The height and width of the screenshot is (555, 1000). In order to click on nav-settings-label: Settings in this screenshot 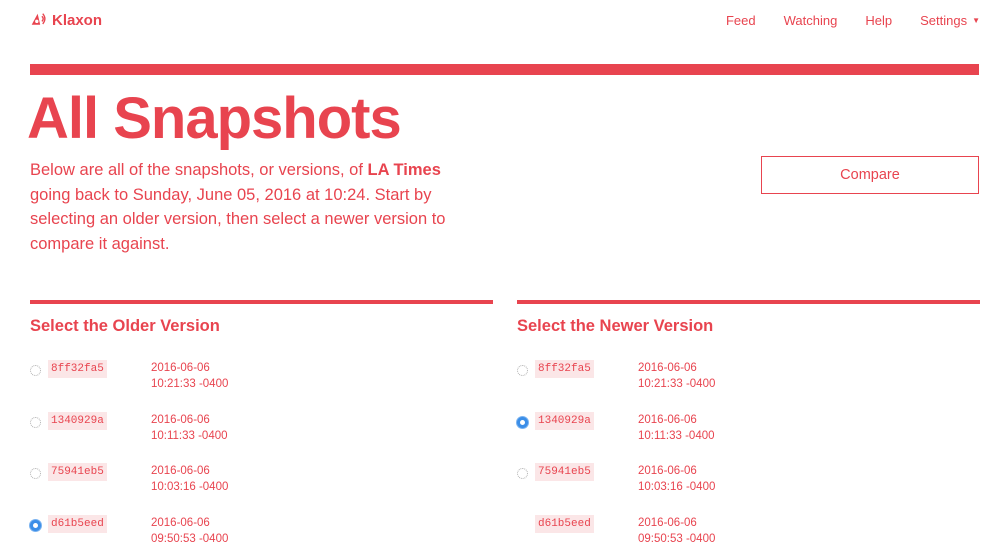, I will do `click(944, 20)`.